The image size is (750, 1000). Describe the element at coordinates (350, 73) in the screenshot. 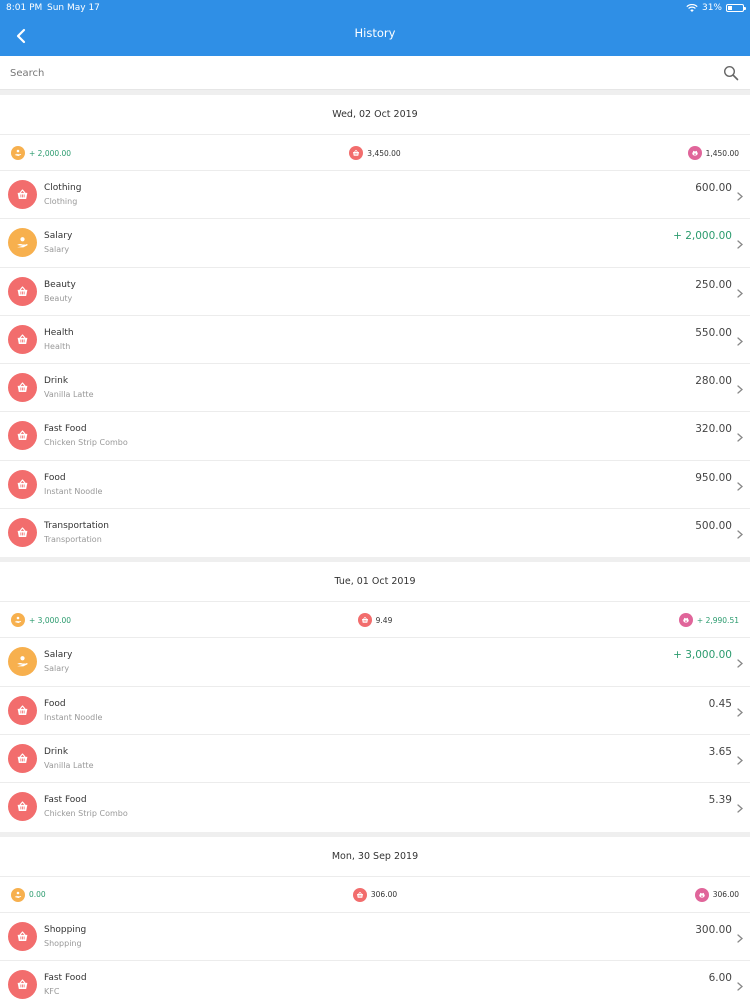

I see `search-input` at that location.